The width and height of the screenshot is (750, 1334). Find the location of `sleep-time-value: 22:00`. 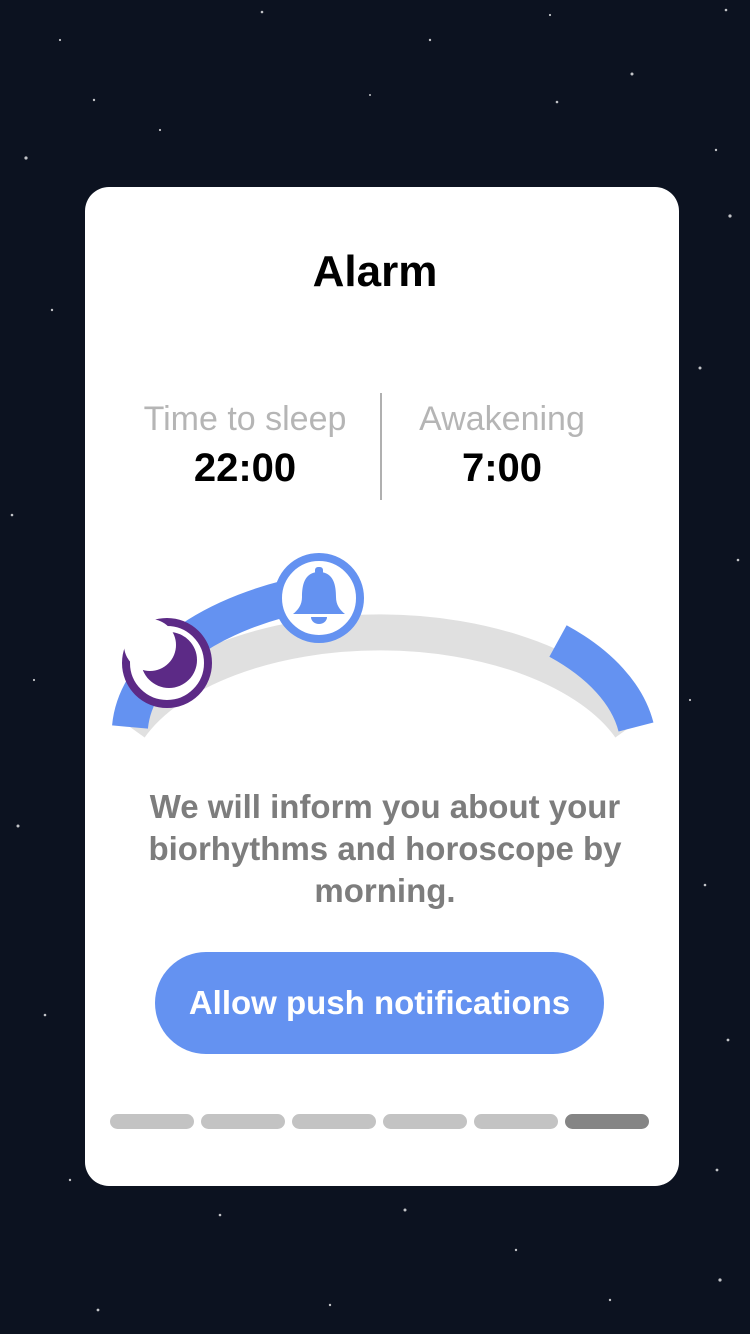

sleep-time-value: 22:00 is located at coordinates (245, 468).